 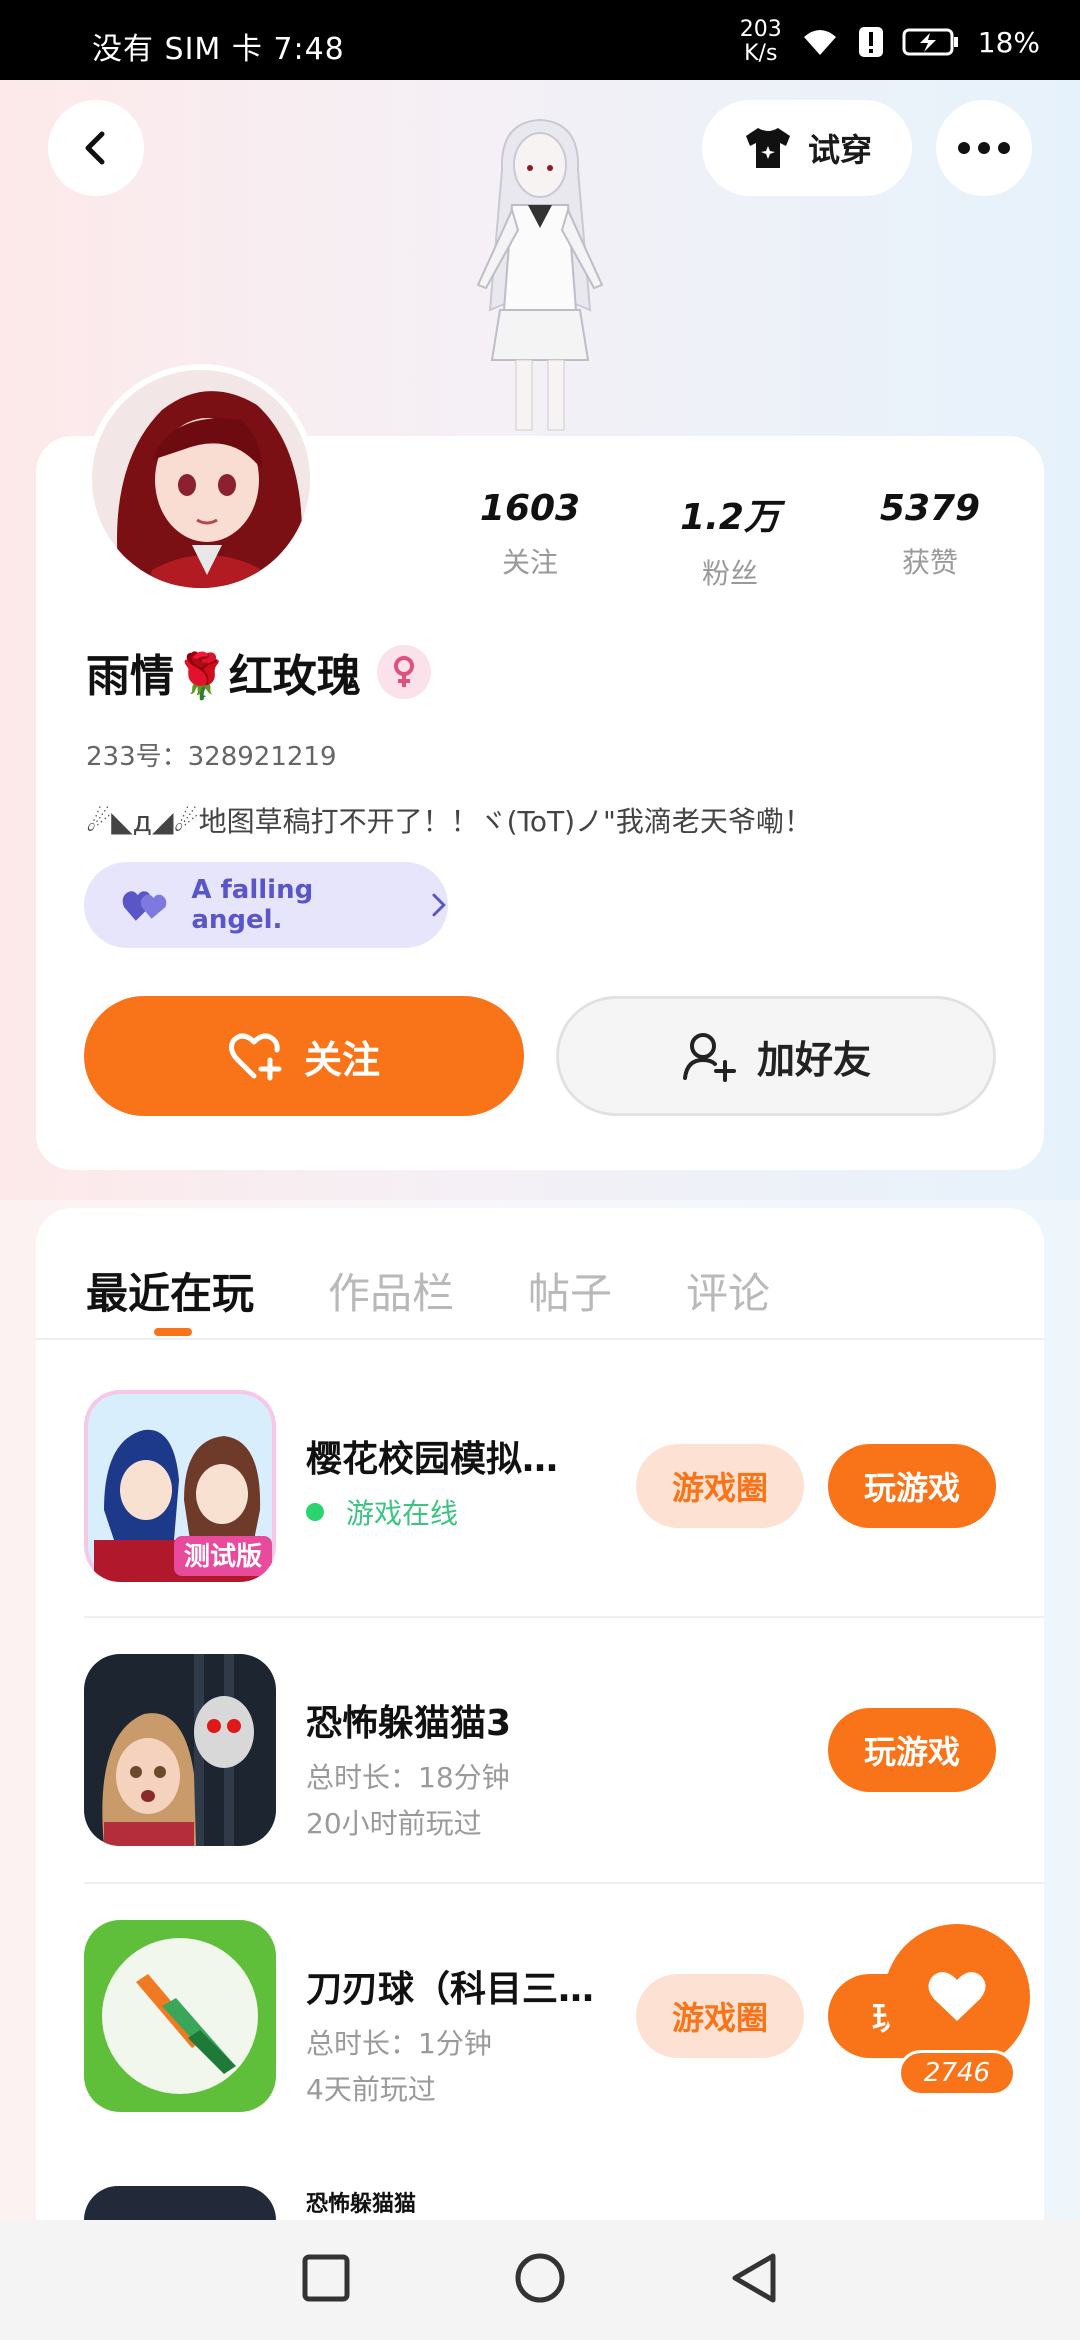 I want to click on stat-number: 1603, so click(x=530, y=508).